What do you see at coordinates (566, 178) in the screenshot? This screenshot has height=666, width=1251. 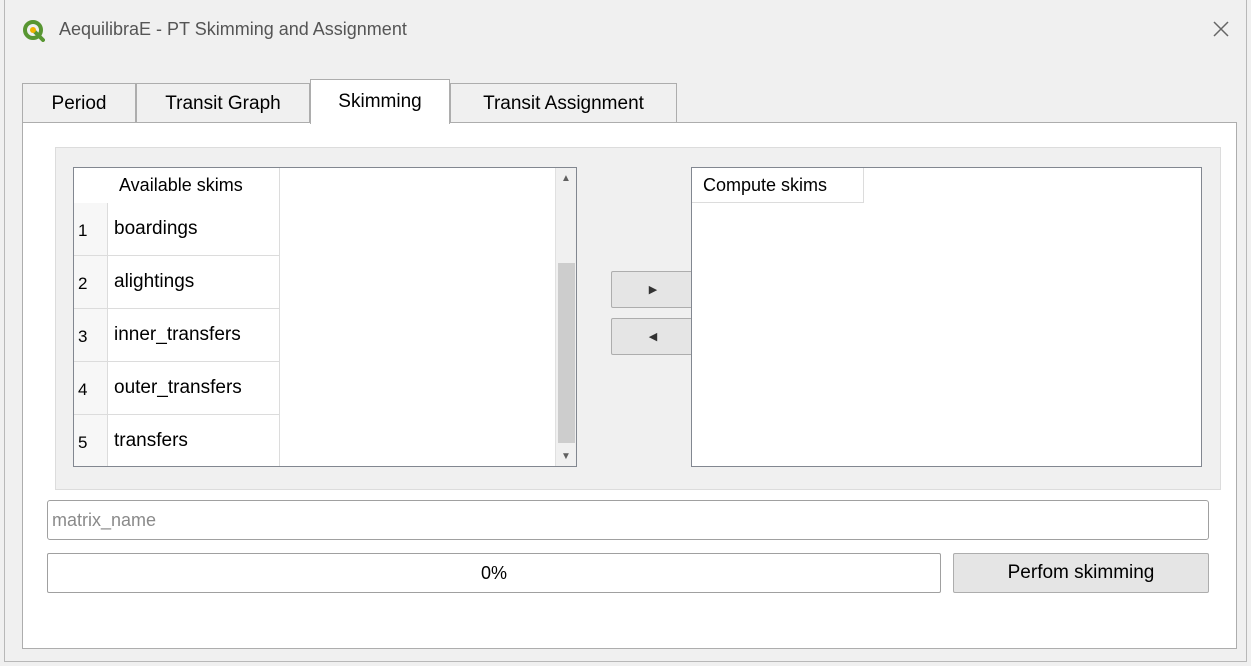 I see `scroll-up-arrow-icon: ▲` at bounding box center [566, 178].